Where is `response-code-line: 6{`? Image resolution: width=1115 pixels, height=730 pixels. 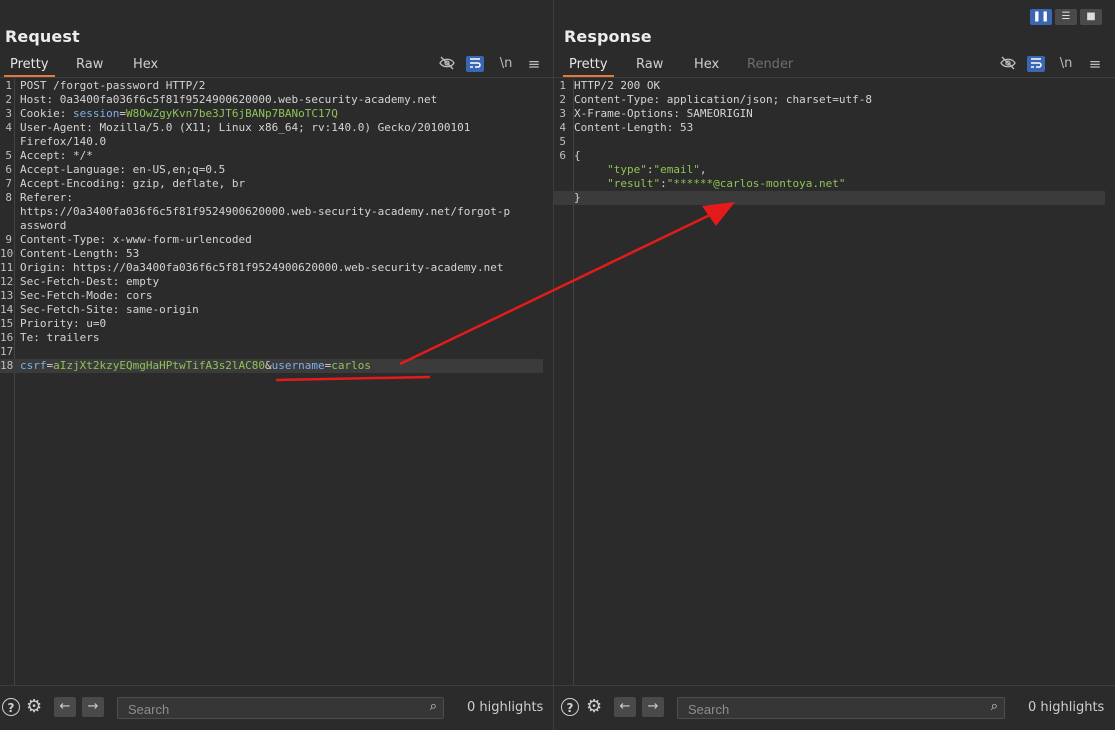 response-code-line: 6{ is located at coordinates (829, 156).